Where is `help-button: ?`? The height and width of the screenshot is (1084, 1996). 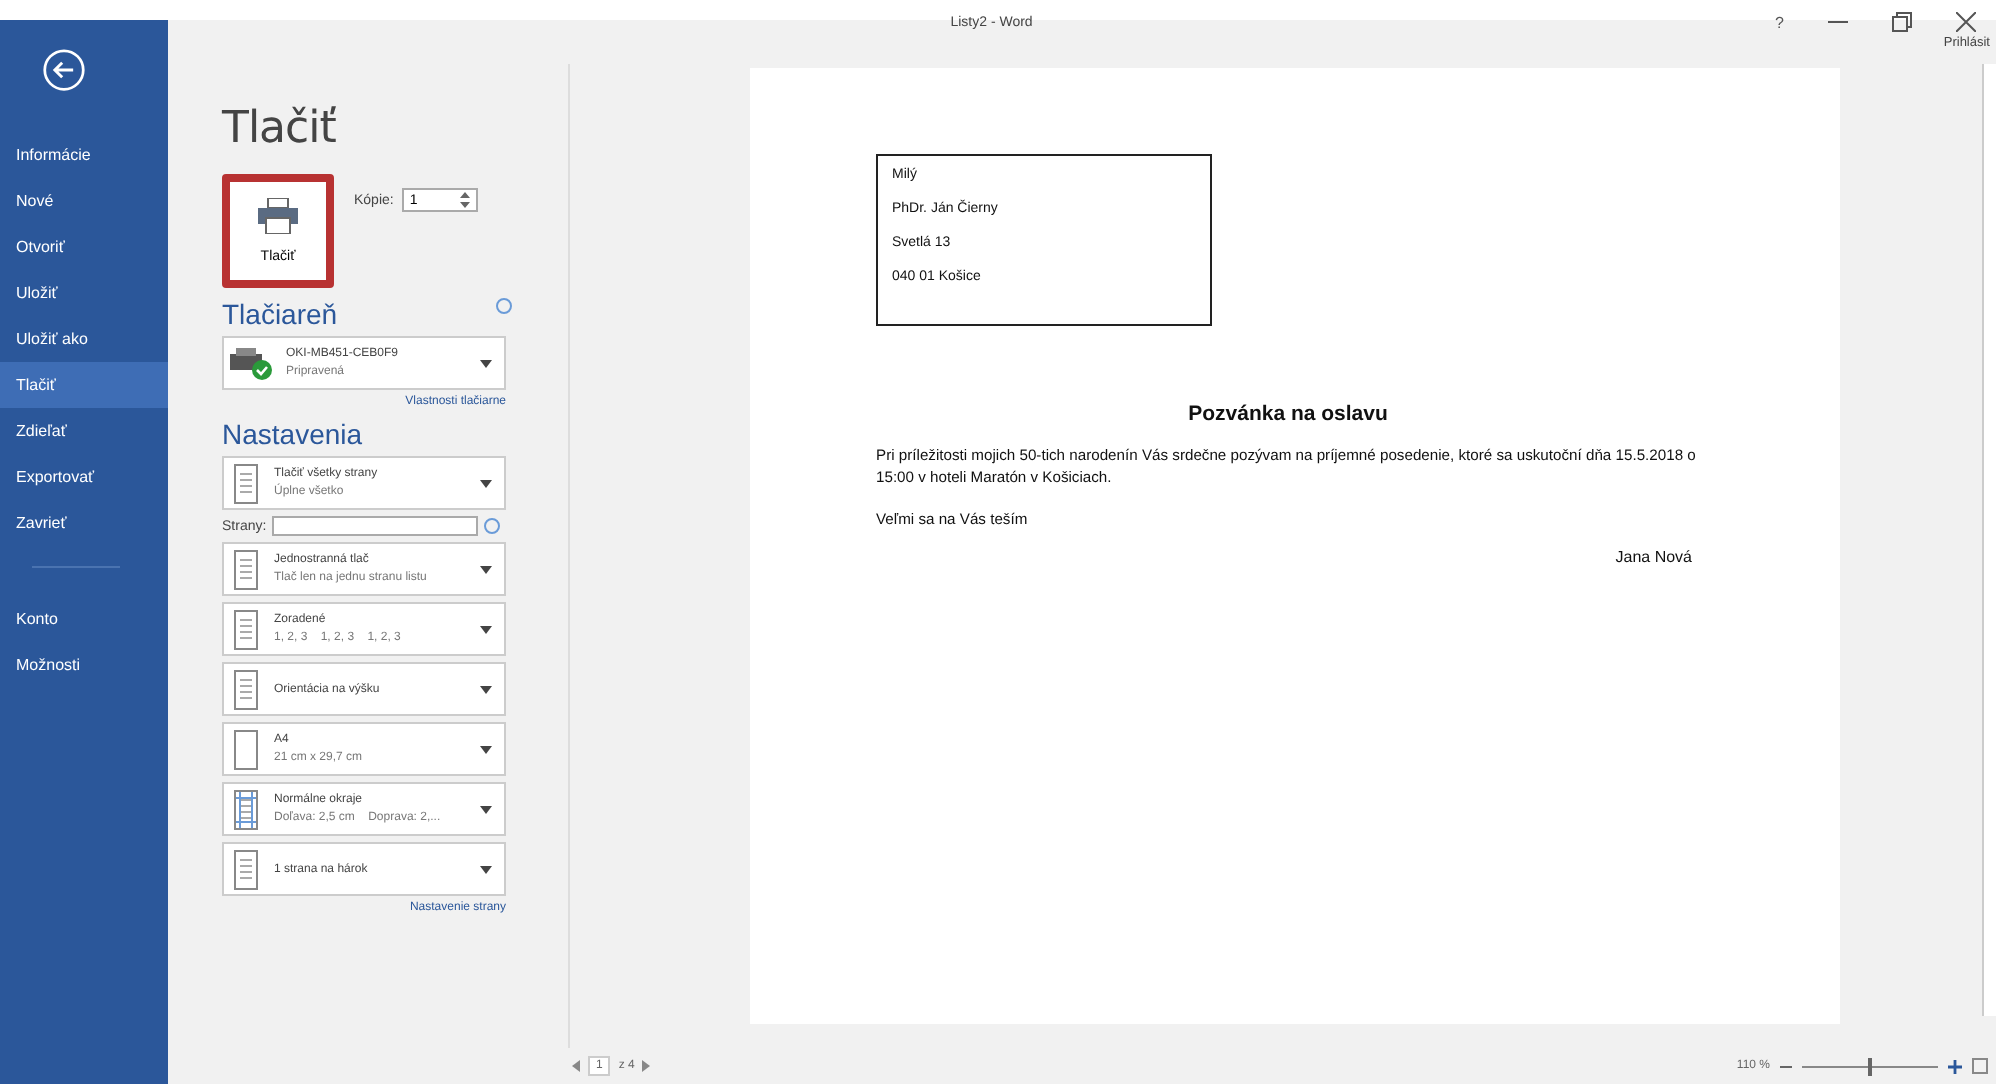 help-button: ? is located at coordinates (1779, 22).